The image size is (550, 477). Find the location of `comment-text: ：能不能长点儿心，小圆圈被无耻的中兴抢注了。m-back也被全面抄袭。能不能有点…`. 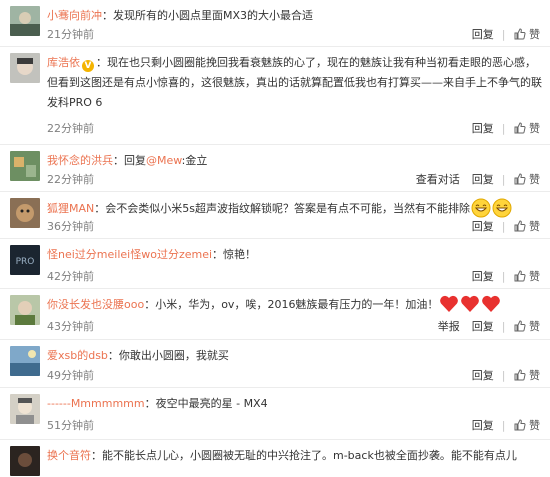

comment-text: ：能不能长点儿心，小圆圈被无耻的中兴抢注了。m-back也被全面抄袭。能不能有点… is located at coordinates (304, 455).